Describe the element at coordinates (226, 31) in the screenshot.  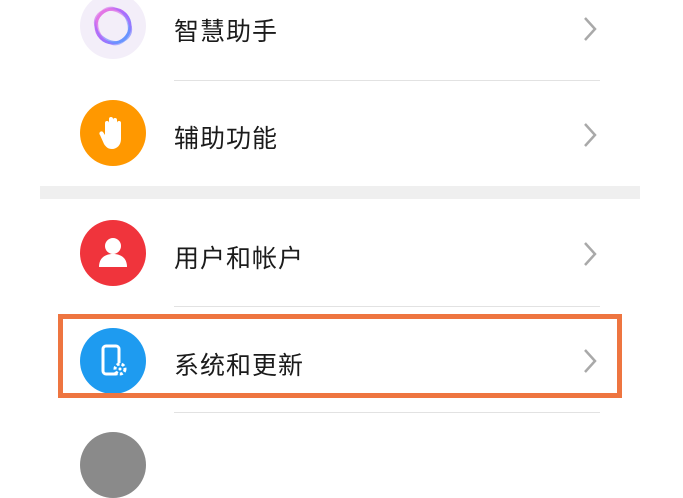
I see `settings-item-label: 智慧助手` at that location.